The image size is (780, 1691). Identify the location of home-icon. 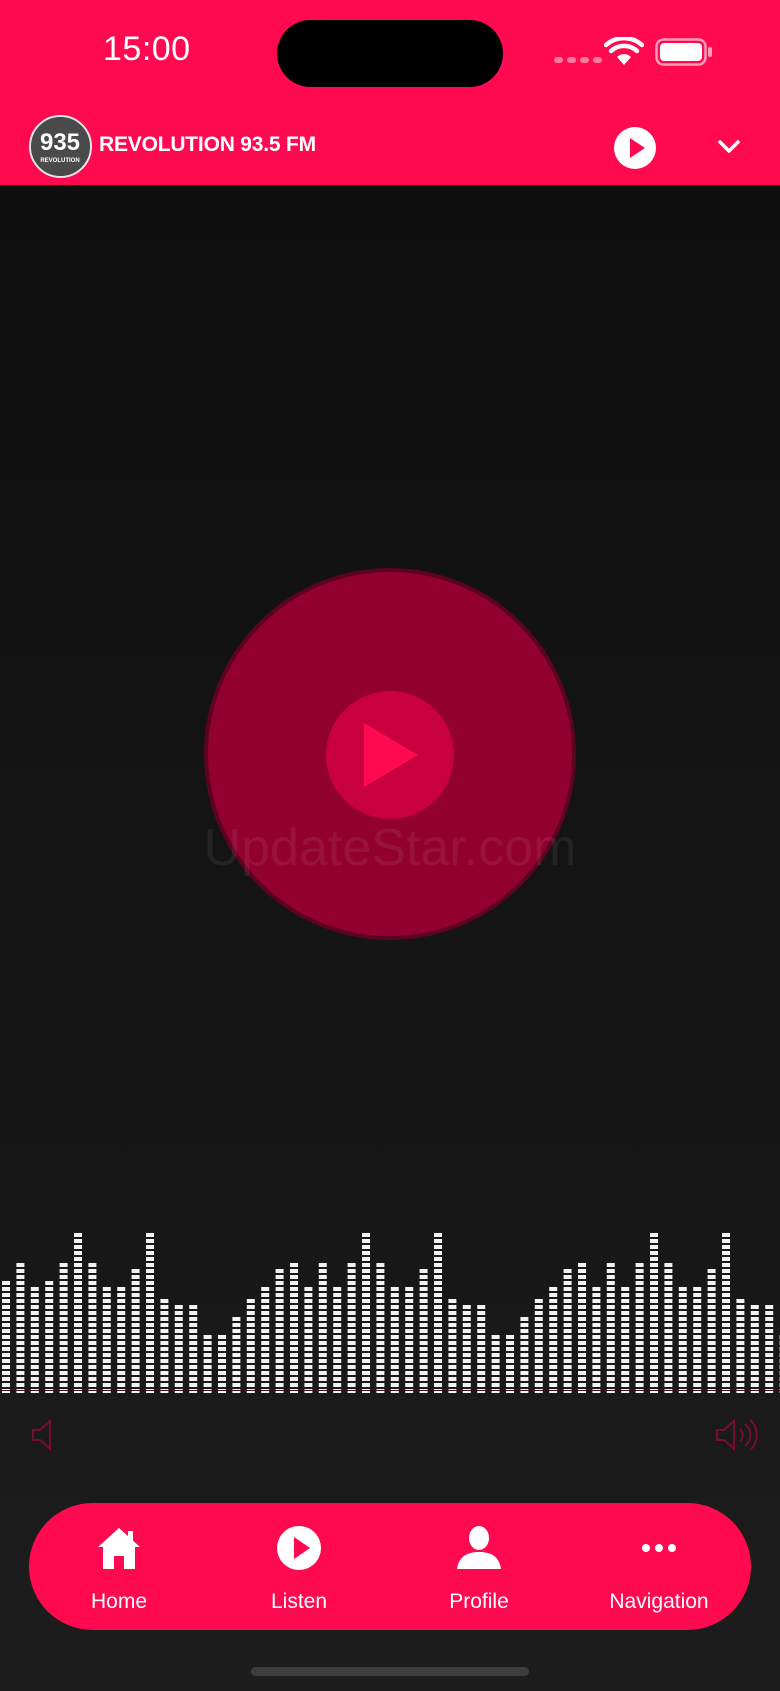
(119, 1548).